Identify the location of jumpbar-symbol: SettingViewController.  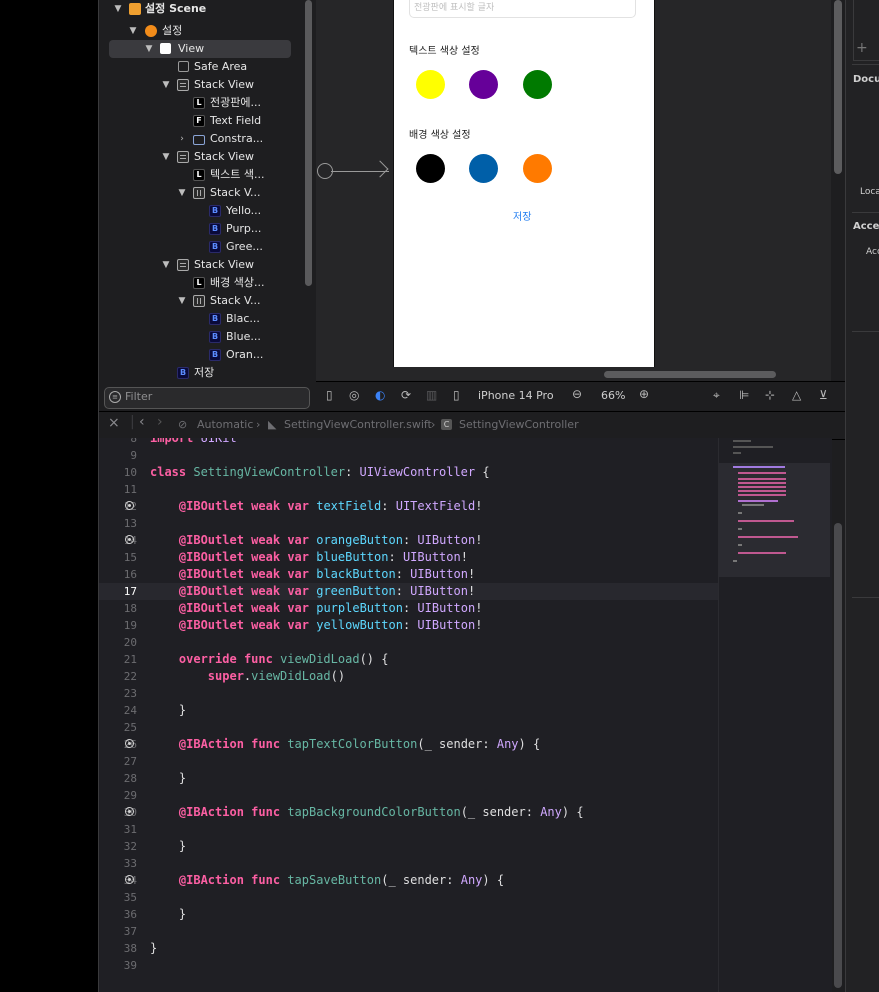
(519, 424).